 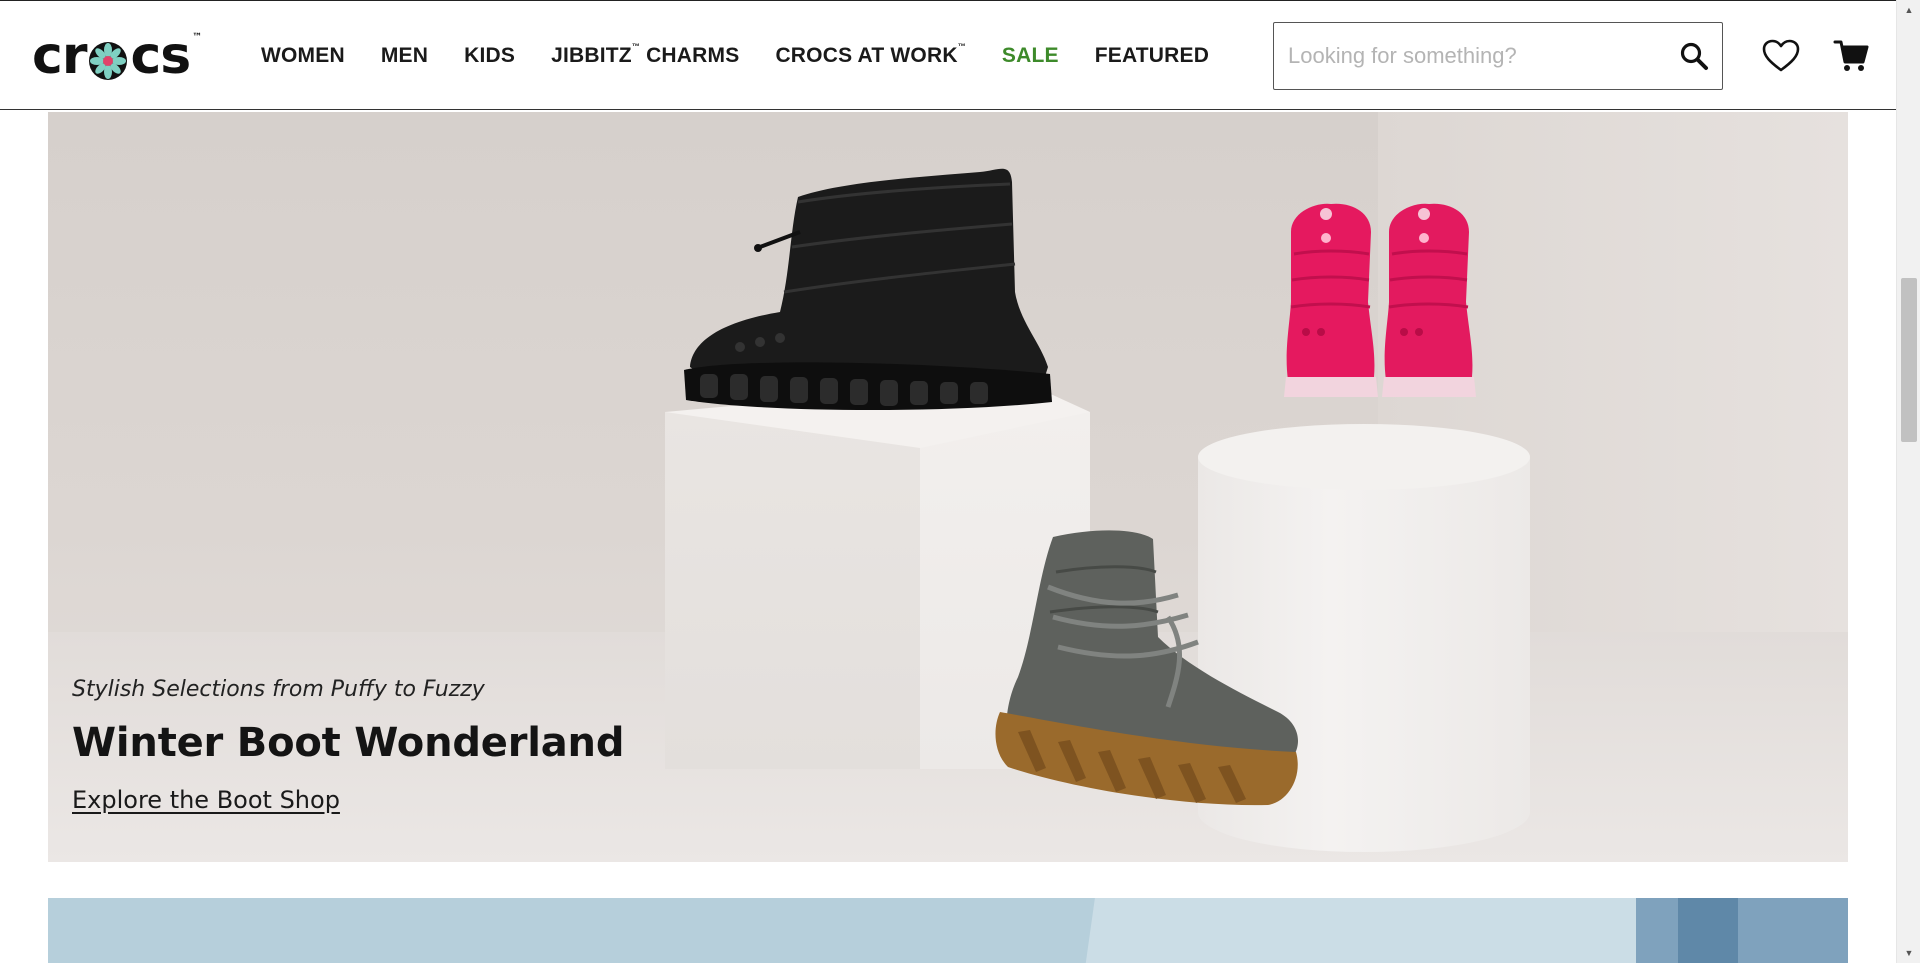 I want to click on nav-item-jibbitz-charms: JIBBITZ™ CHARMS, so click(x=645, y=55).